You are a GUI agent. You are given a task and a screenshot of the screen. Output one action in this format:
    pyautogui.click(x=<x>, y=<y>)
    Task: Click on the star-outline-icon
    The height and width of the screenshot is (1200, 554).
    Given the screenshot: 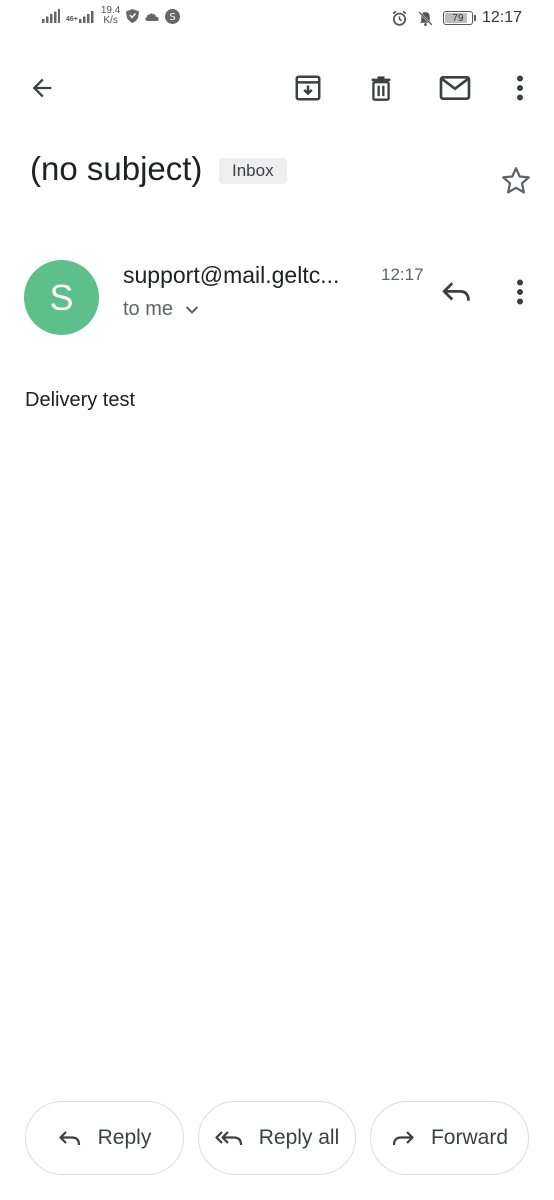 What is the action you would take?
    pyautogui.click(x=516, y=180)
    